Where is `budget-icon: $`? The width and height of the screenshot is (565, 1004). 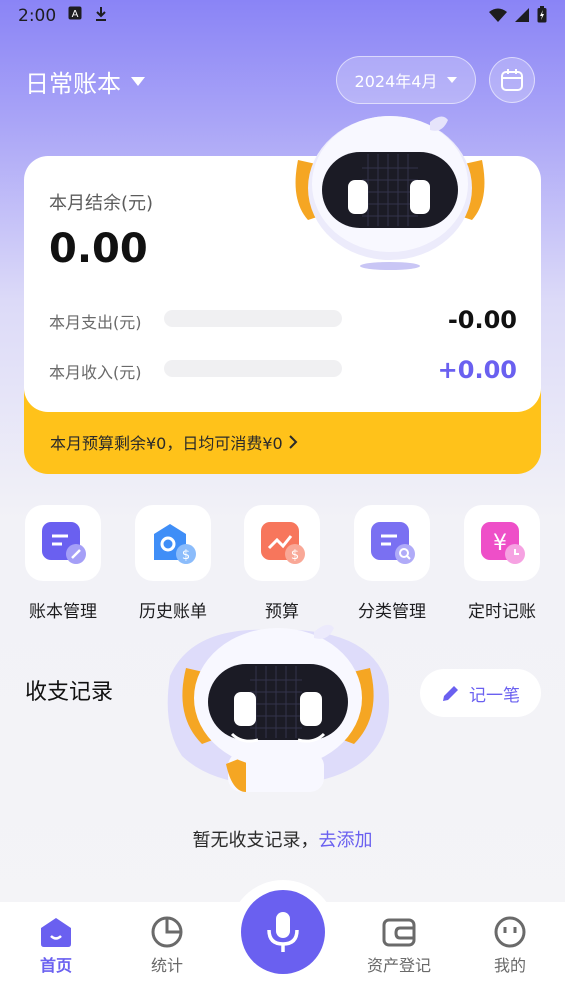 budget-icon: $ is located at coordinates (283, 543).